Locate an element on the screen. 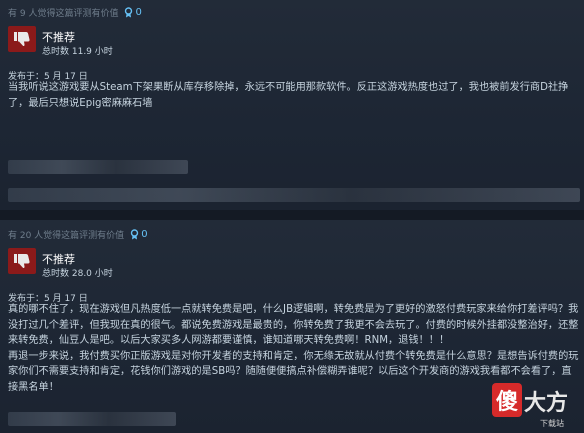 The image size is (584, 433). watermark-rest: 大方 is located at coordinates (545, 403).